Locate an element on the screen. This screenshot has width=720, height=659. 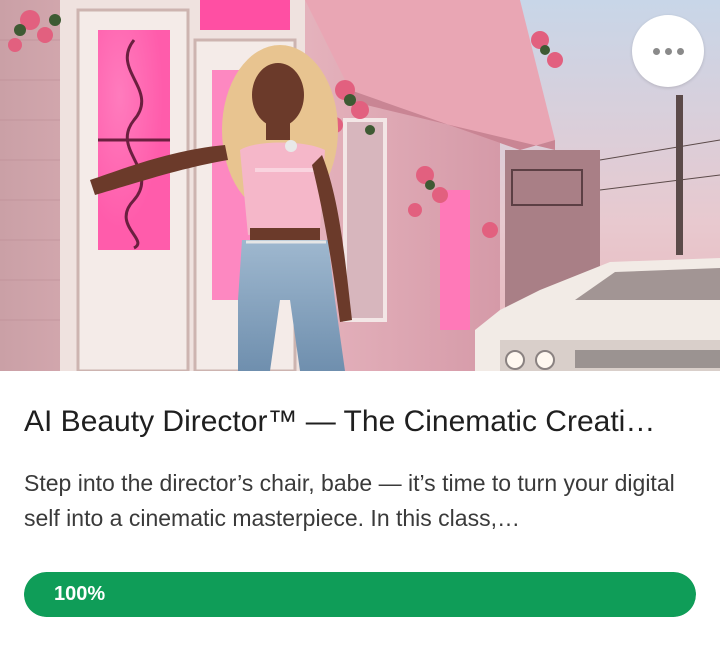
progress-bar-fill: 100% is located at coordinates (360, 594).